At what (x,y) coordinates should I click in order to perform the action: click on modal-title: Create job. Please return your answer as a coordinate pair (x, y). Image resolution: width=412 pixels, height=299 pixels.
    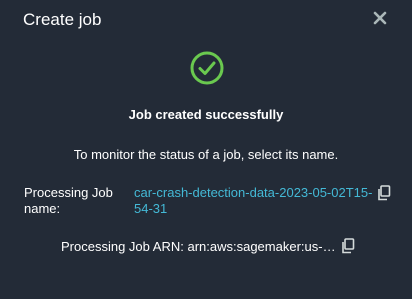
    Looking at the image, I should click on (62, 19).